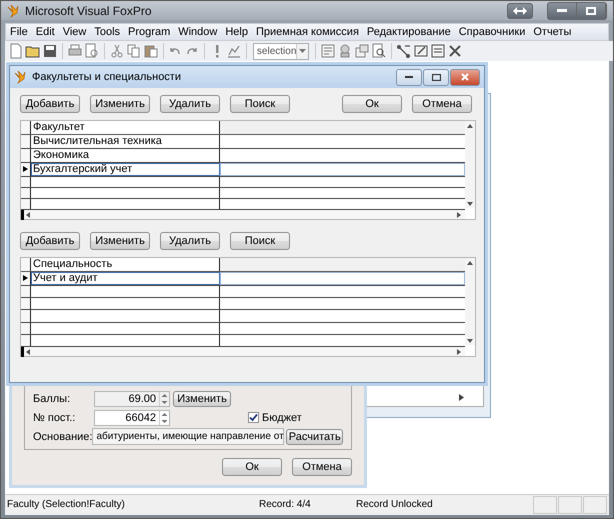 This screenshot has width=614, height=519. I want to click on double-arrow-icon, so click(520, 10).